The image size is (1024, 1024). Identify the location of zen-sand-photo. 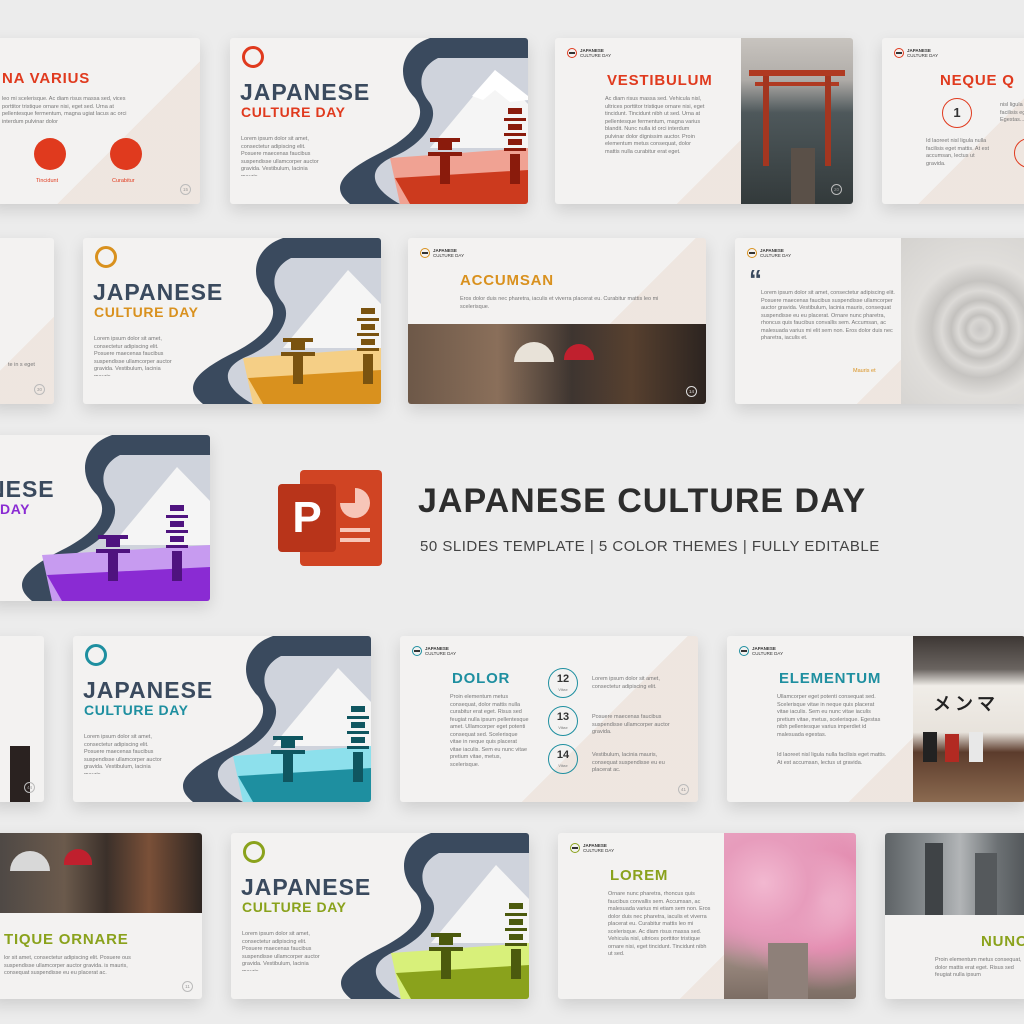
(962, 321).